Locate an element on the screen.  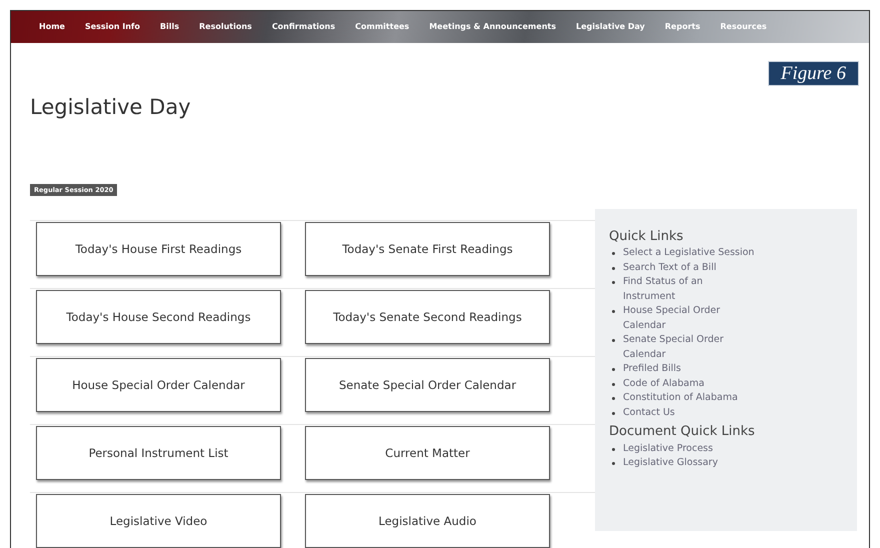
sidebar-link: Prefiled Bills is located at coordinates (690, 369).